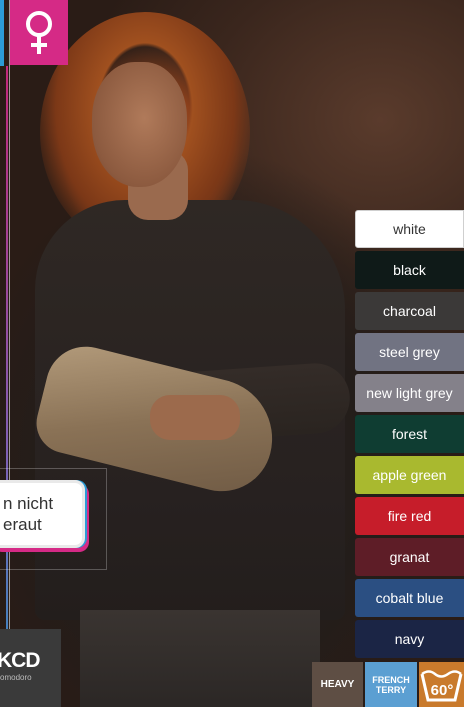 This screenshot has height=707, width=464. What do you see at coordinates (195, 417) in the screenshot?
I see `model-hands` at bounding box center [195, 417].